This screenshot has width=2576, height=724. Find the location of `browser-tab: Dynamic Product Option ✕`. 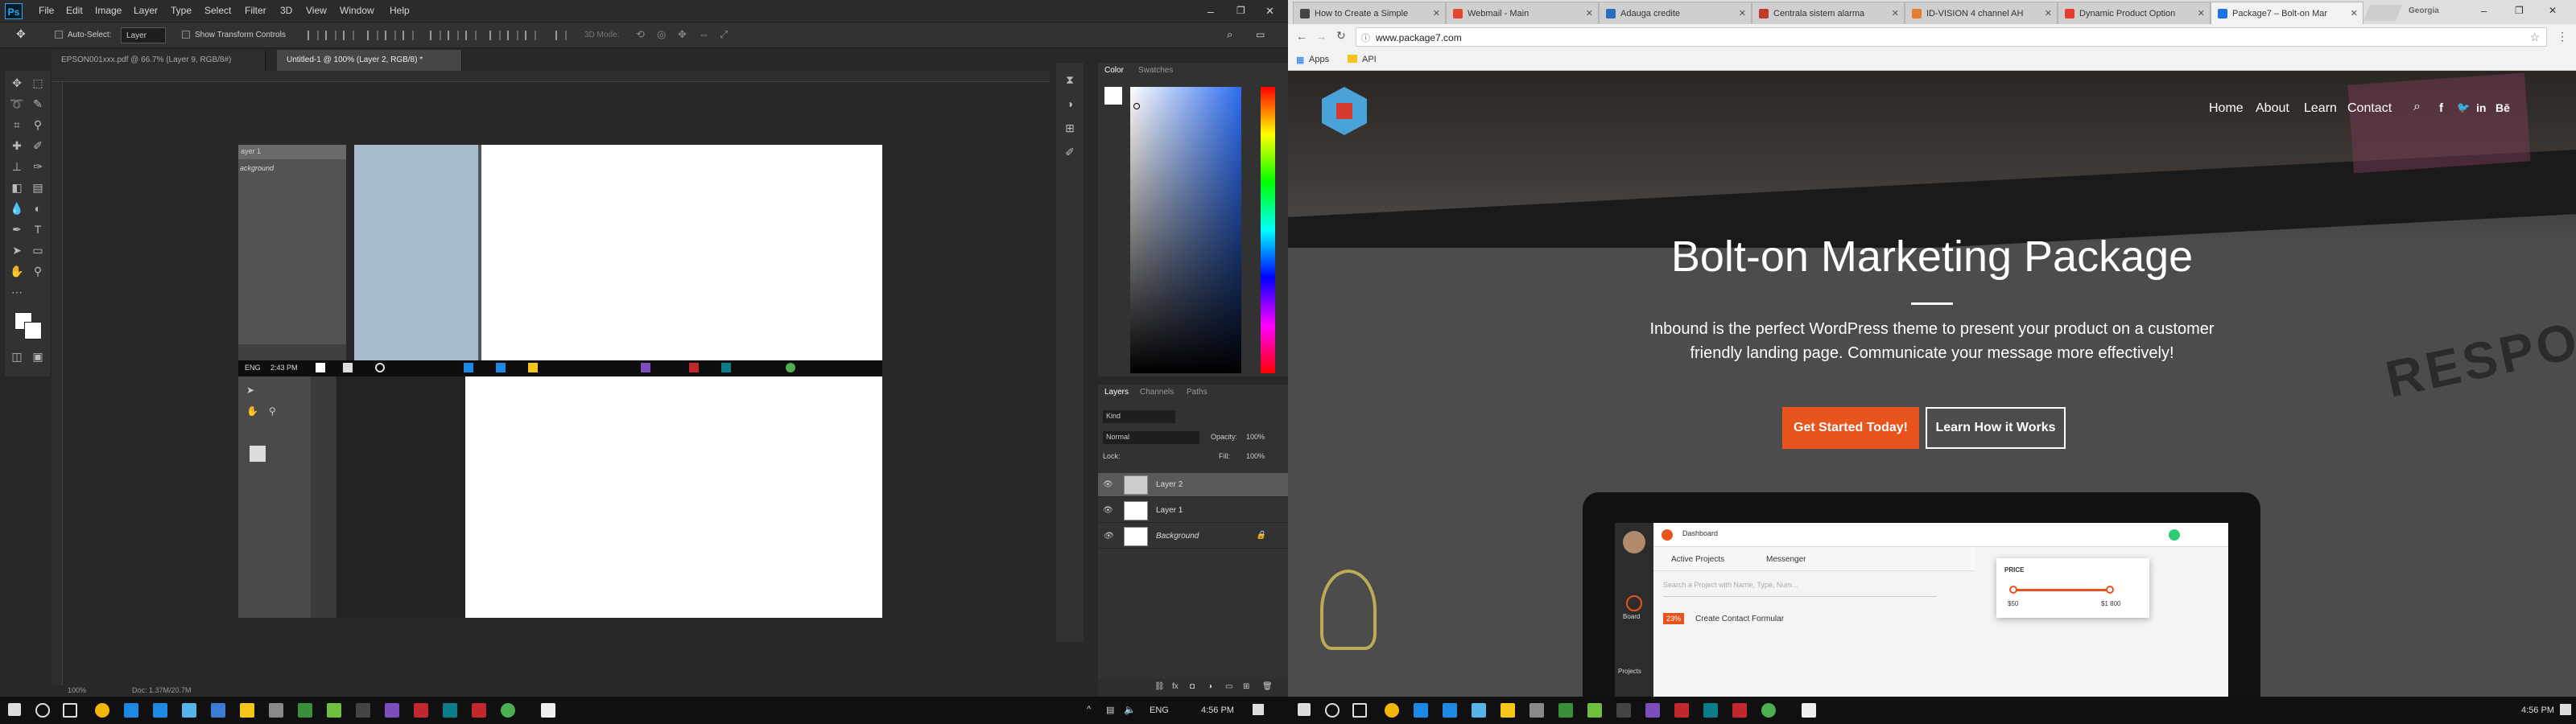

browser-tab: Dynamic Product Option ✕ is located at coordinates (2134, 13).